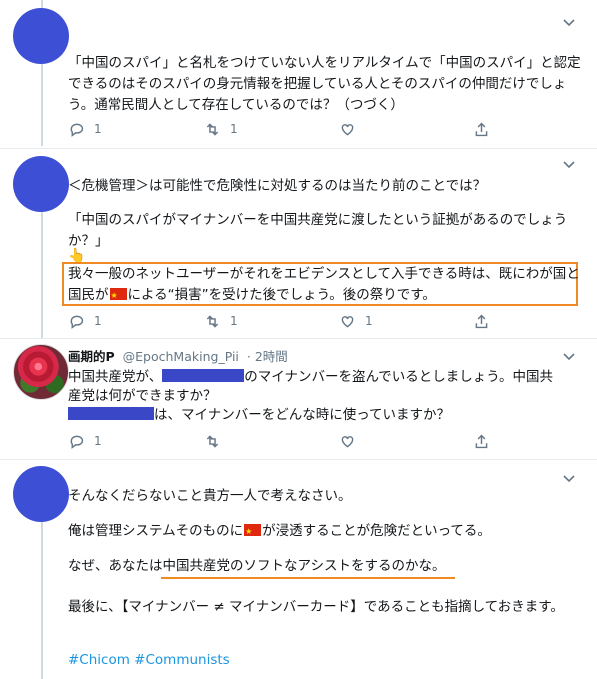 The height and width of the screenshot is (679, 597). I want to click on tweet-actions: 1, so click(288, 441).